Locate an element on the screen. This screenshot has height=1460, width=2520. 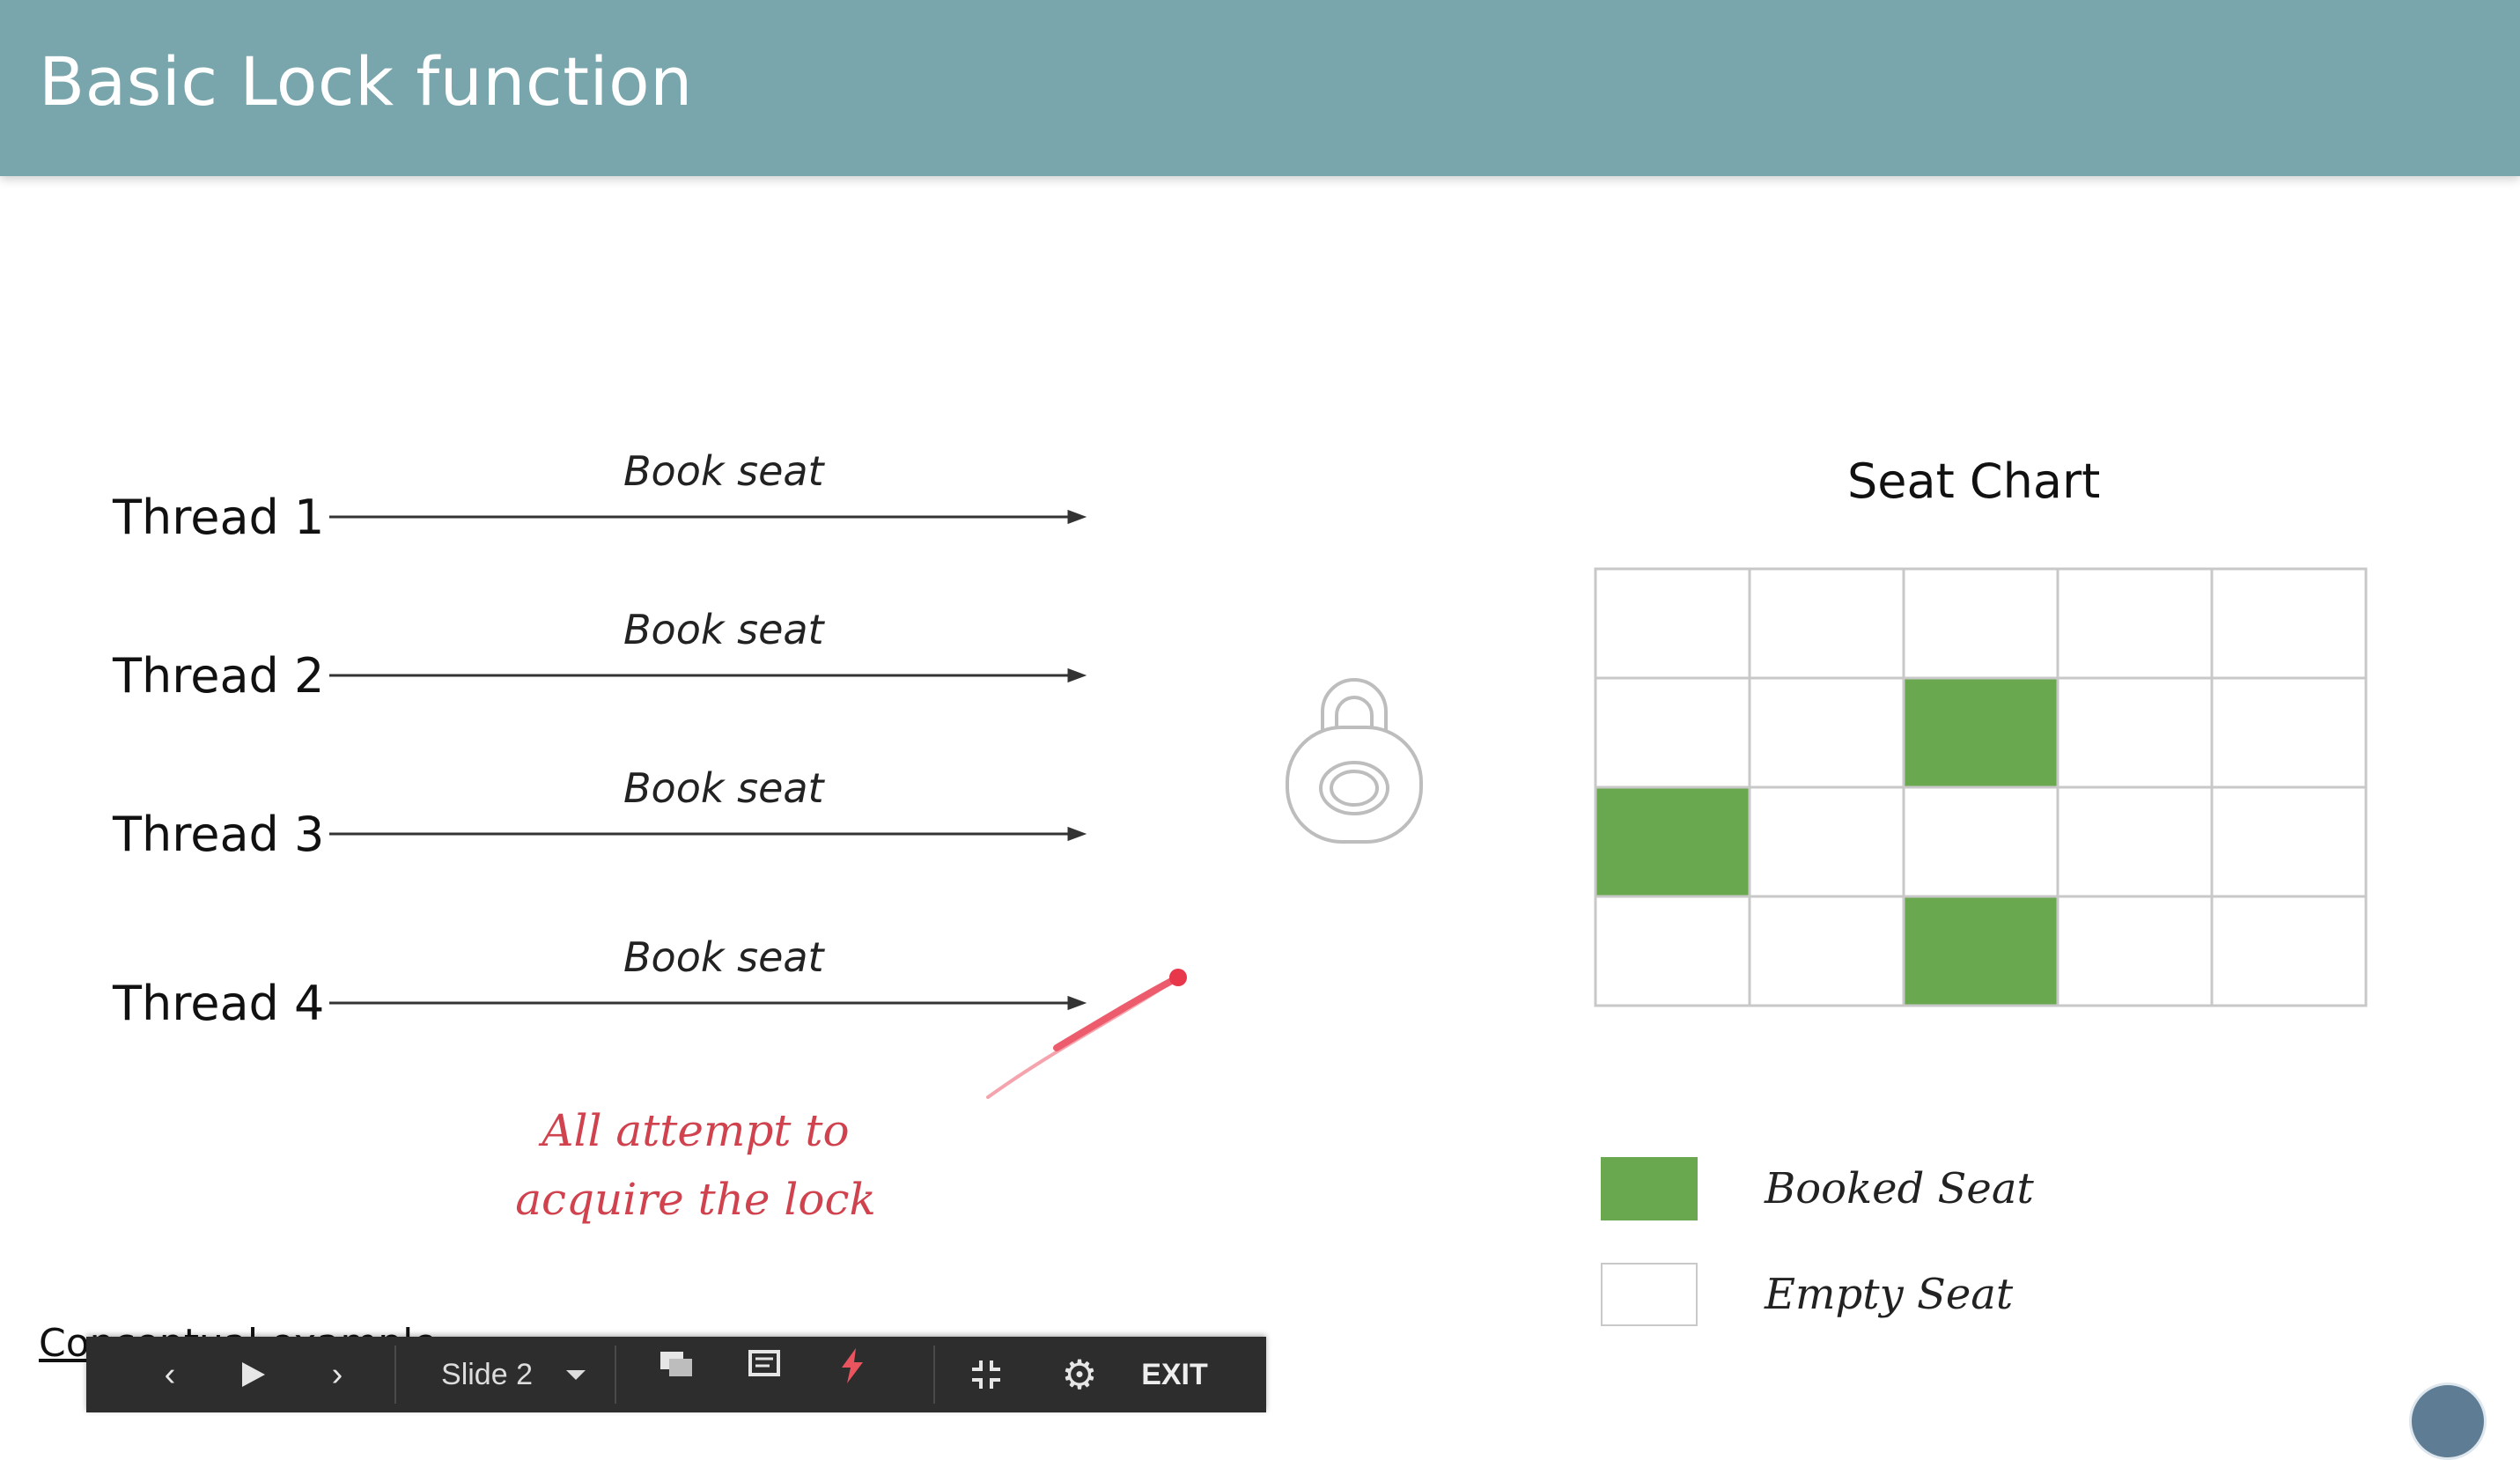
slide-selector: Slide 2 is located at coordinates (513, 1374).